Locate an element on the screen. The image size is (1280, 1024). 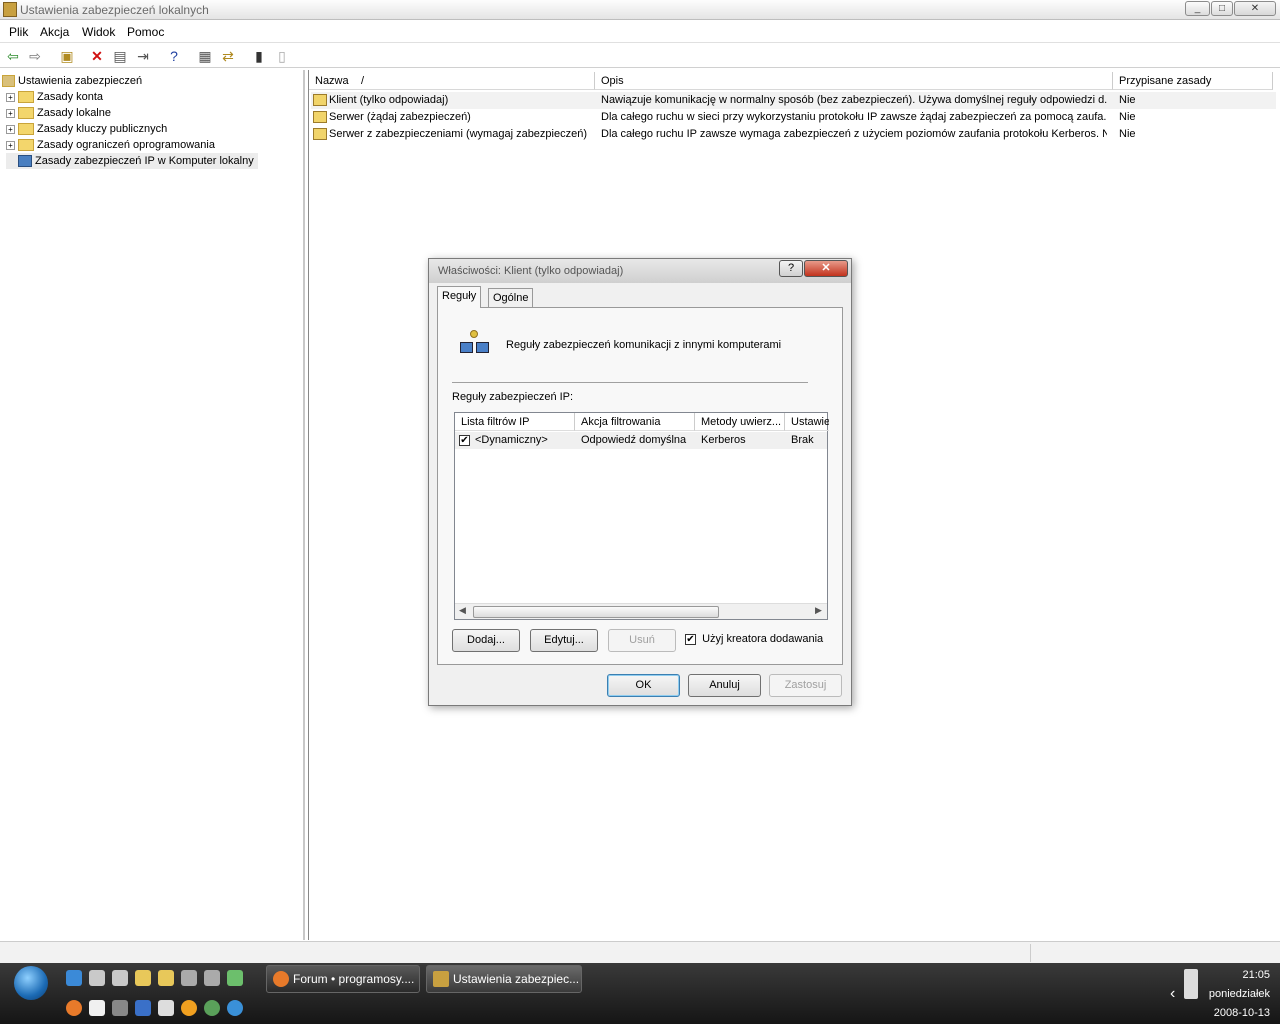
column-header-name: Nazwa / is located at coordinates (452, 81).